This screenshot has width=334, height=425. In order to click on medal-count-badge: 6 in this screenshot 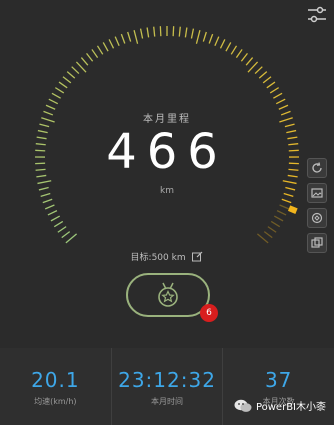, I will do `click(209, 313)`.